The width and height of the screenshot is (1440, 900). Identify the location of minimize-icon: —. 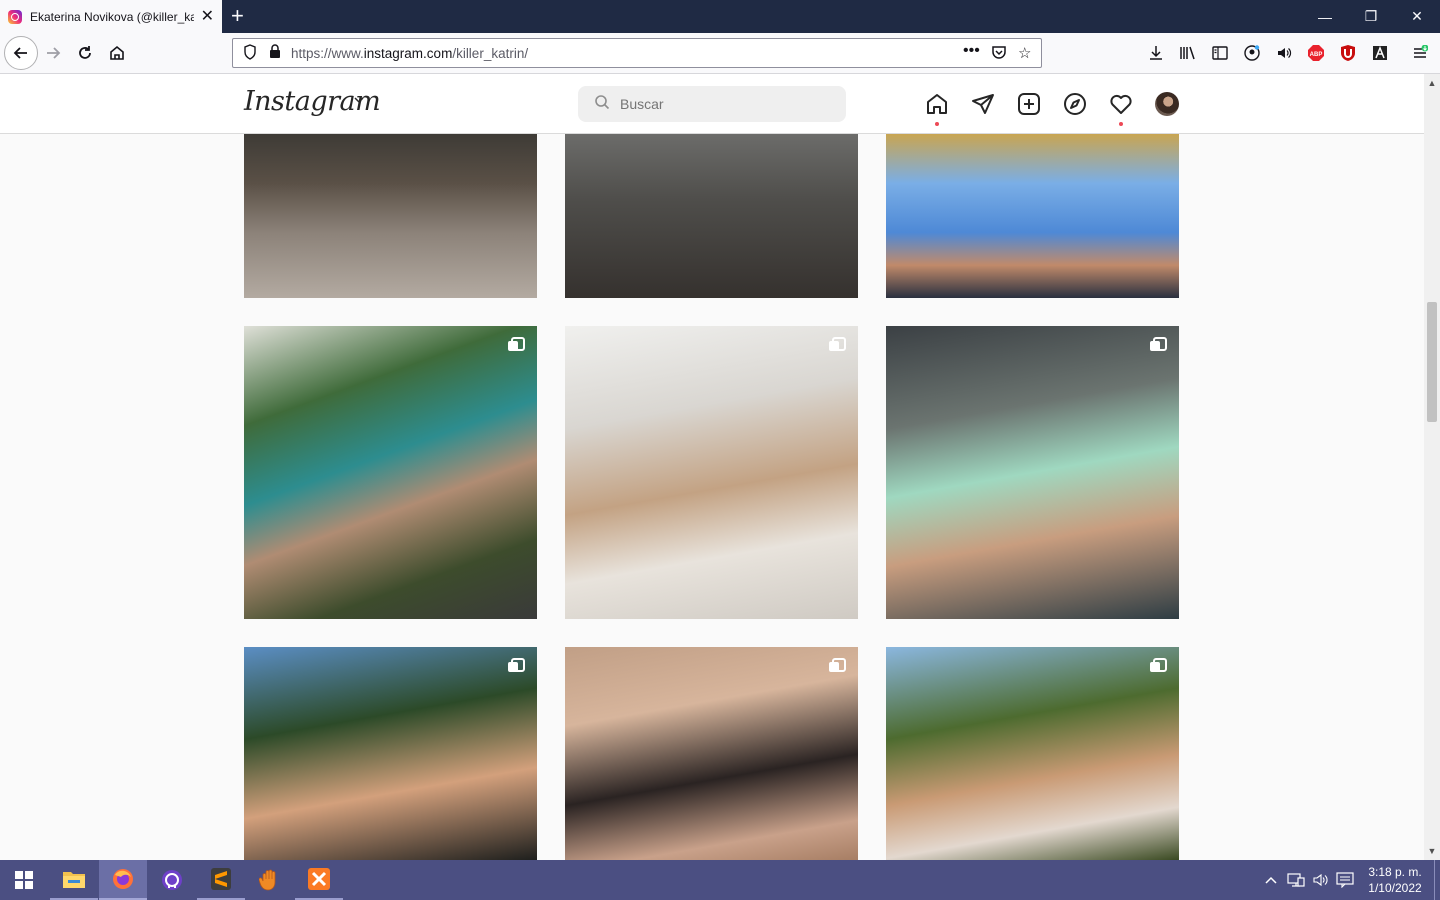
(1325, 16).